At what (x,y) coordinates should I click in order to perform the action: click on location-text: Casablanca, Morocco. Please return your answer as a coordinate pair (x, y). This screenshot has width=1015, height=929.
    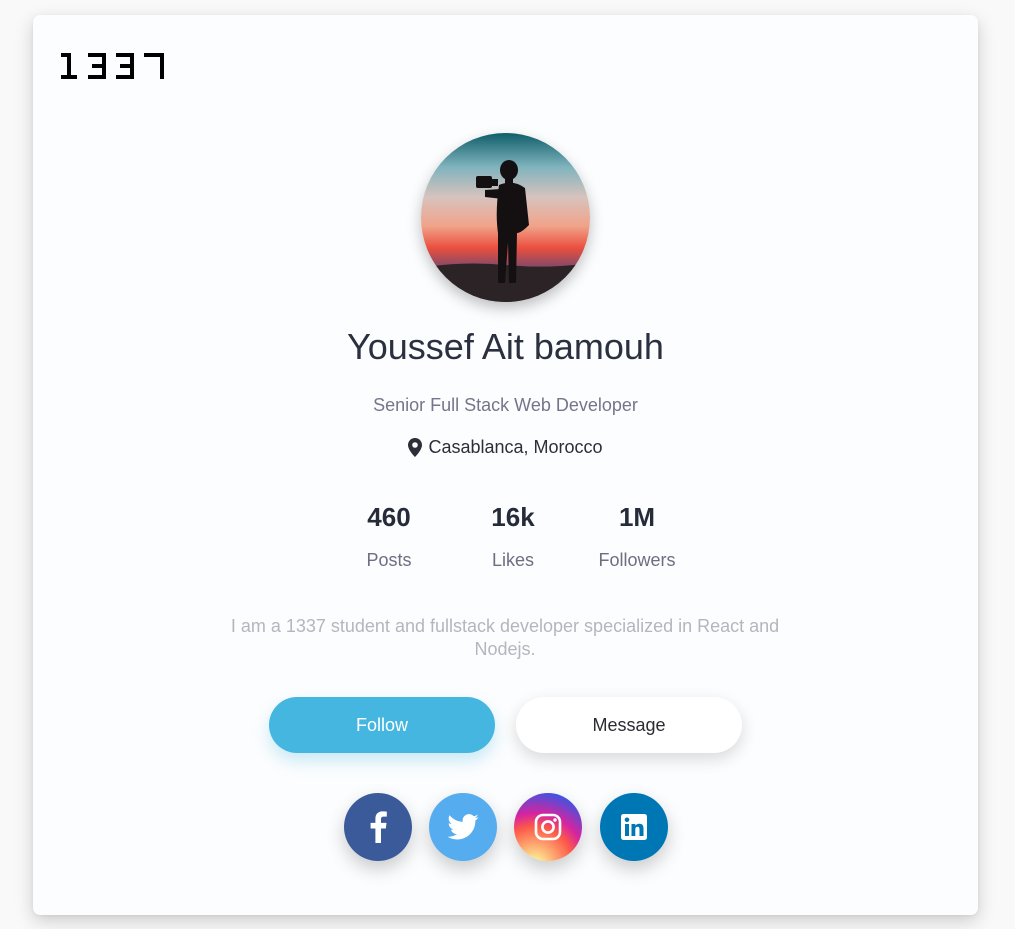
    Looking at the image, I should click on (515, 447).